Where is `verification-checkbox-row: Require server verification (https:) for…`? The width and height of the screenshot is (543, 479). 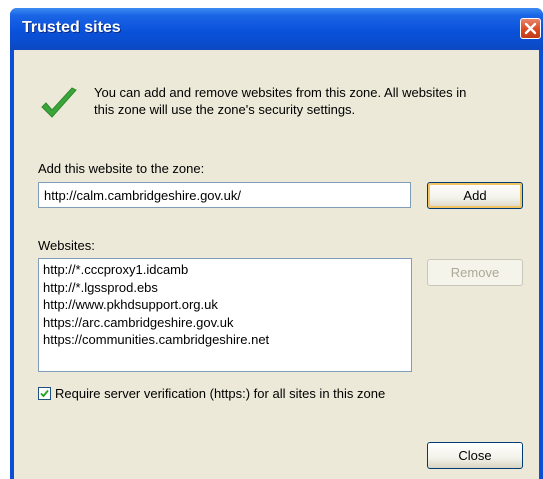
verification-checkbox-row: Require server verification (https:) for… is located at coordinates (211, 393).